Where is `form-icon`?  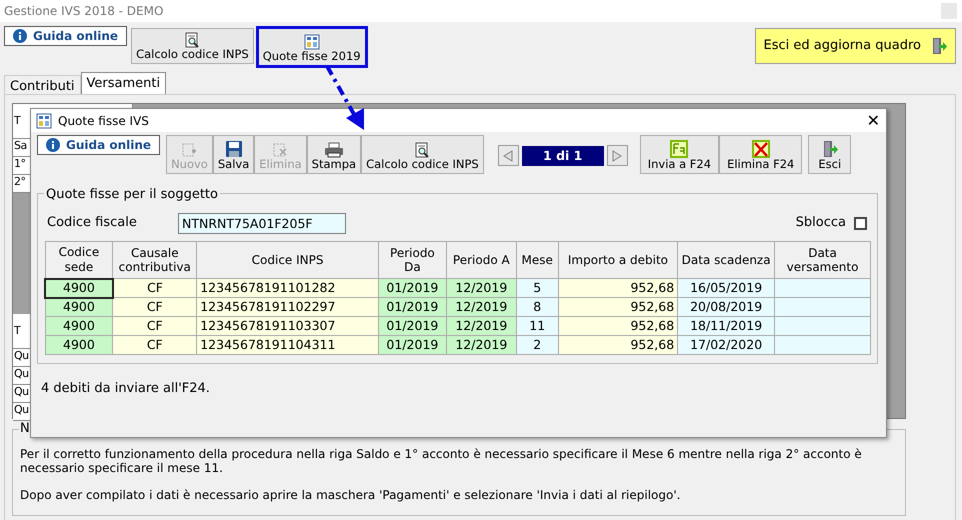
form-icon is located at coordinates (679, 149).